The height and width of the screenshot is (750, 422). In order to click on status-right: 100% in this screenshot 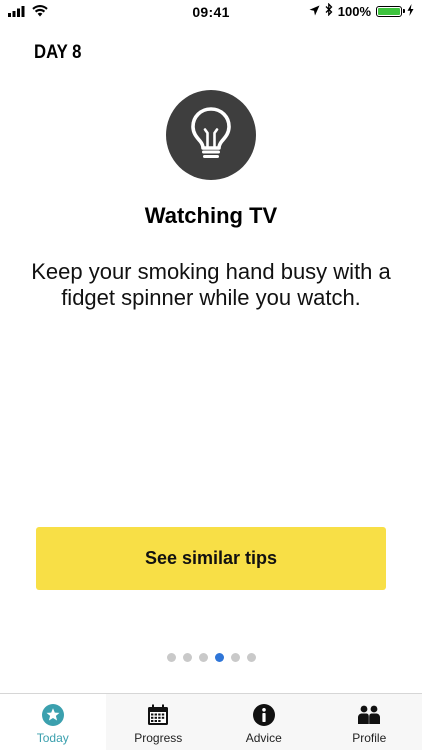, I will do `click(361, 10)`.